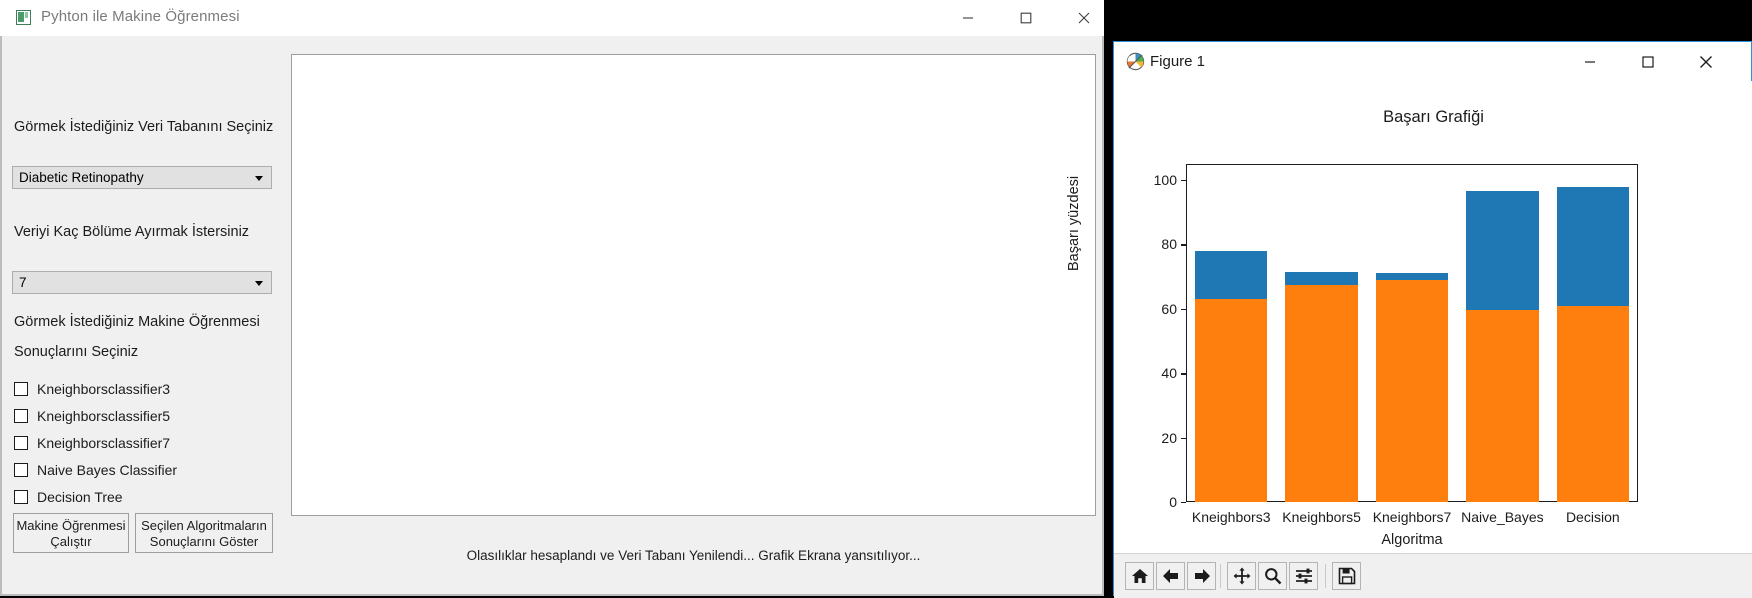 The image size is (1752, 598). Describe the element at coordinates (107, 470) in the screenshot. I see `checkbox-label: Naive Bayes Classifier` at that location.